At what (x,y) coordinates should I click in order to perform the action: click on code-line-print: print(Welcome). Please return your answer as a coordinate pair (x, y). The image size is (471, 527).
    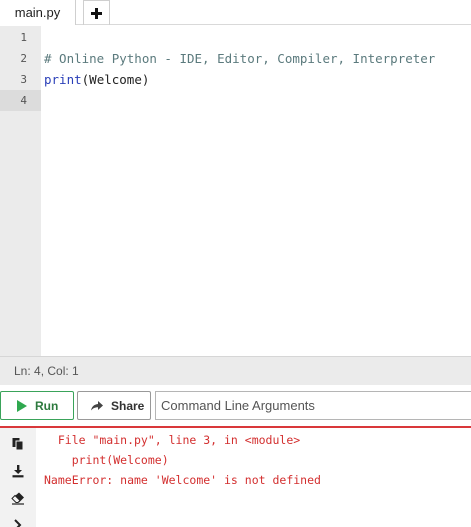
    Looking at the image, I should click on (96, 79).